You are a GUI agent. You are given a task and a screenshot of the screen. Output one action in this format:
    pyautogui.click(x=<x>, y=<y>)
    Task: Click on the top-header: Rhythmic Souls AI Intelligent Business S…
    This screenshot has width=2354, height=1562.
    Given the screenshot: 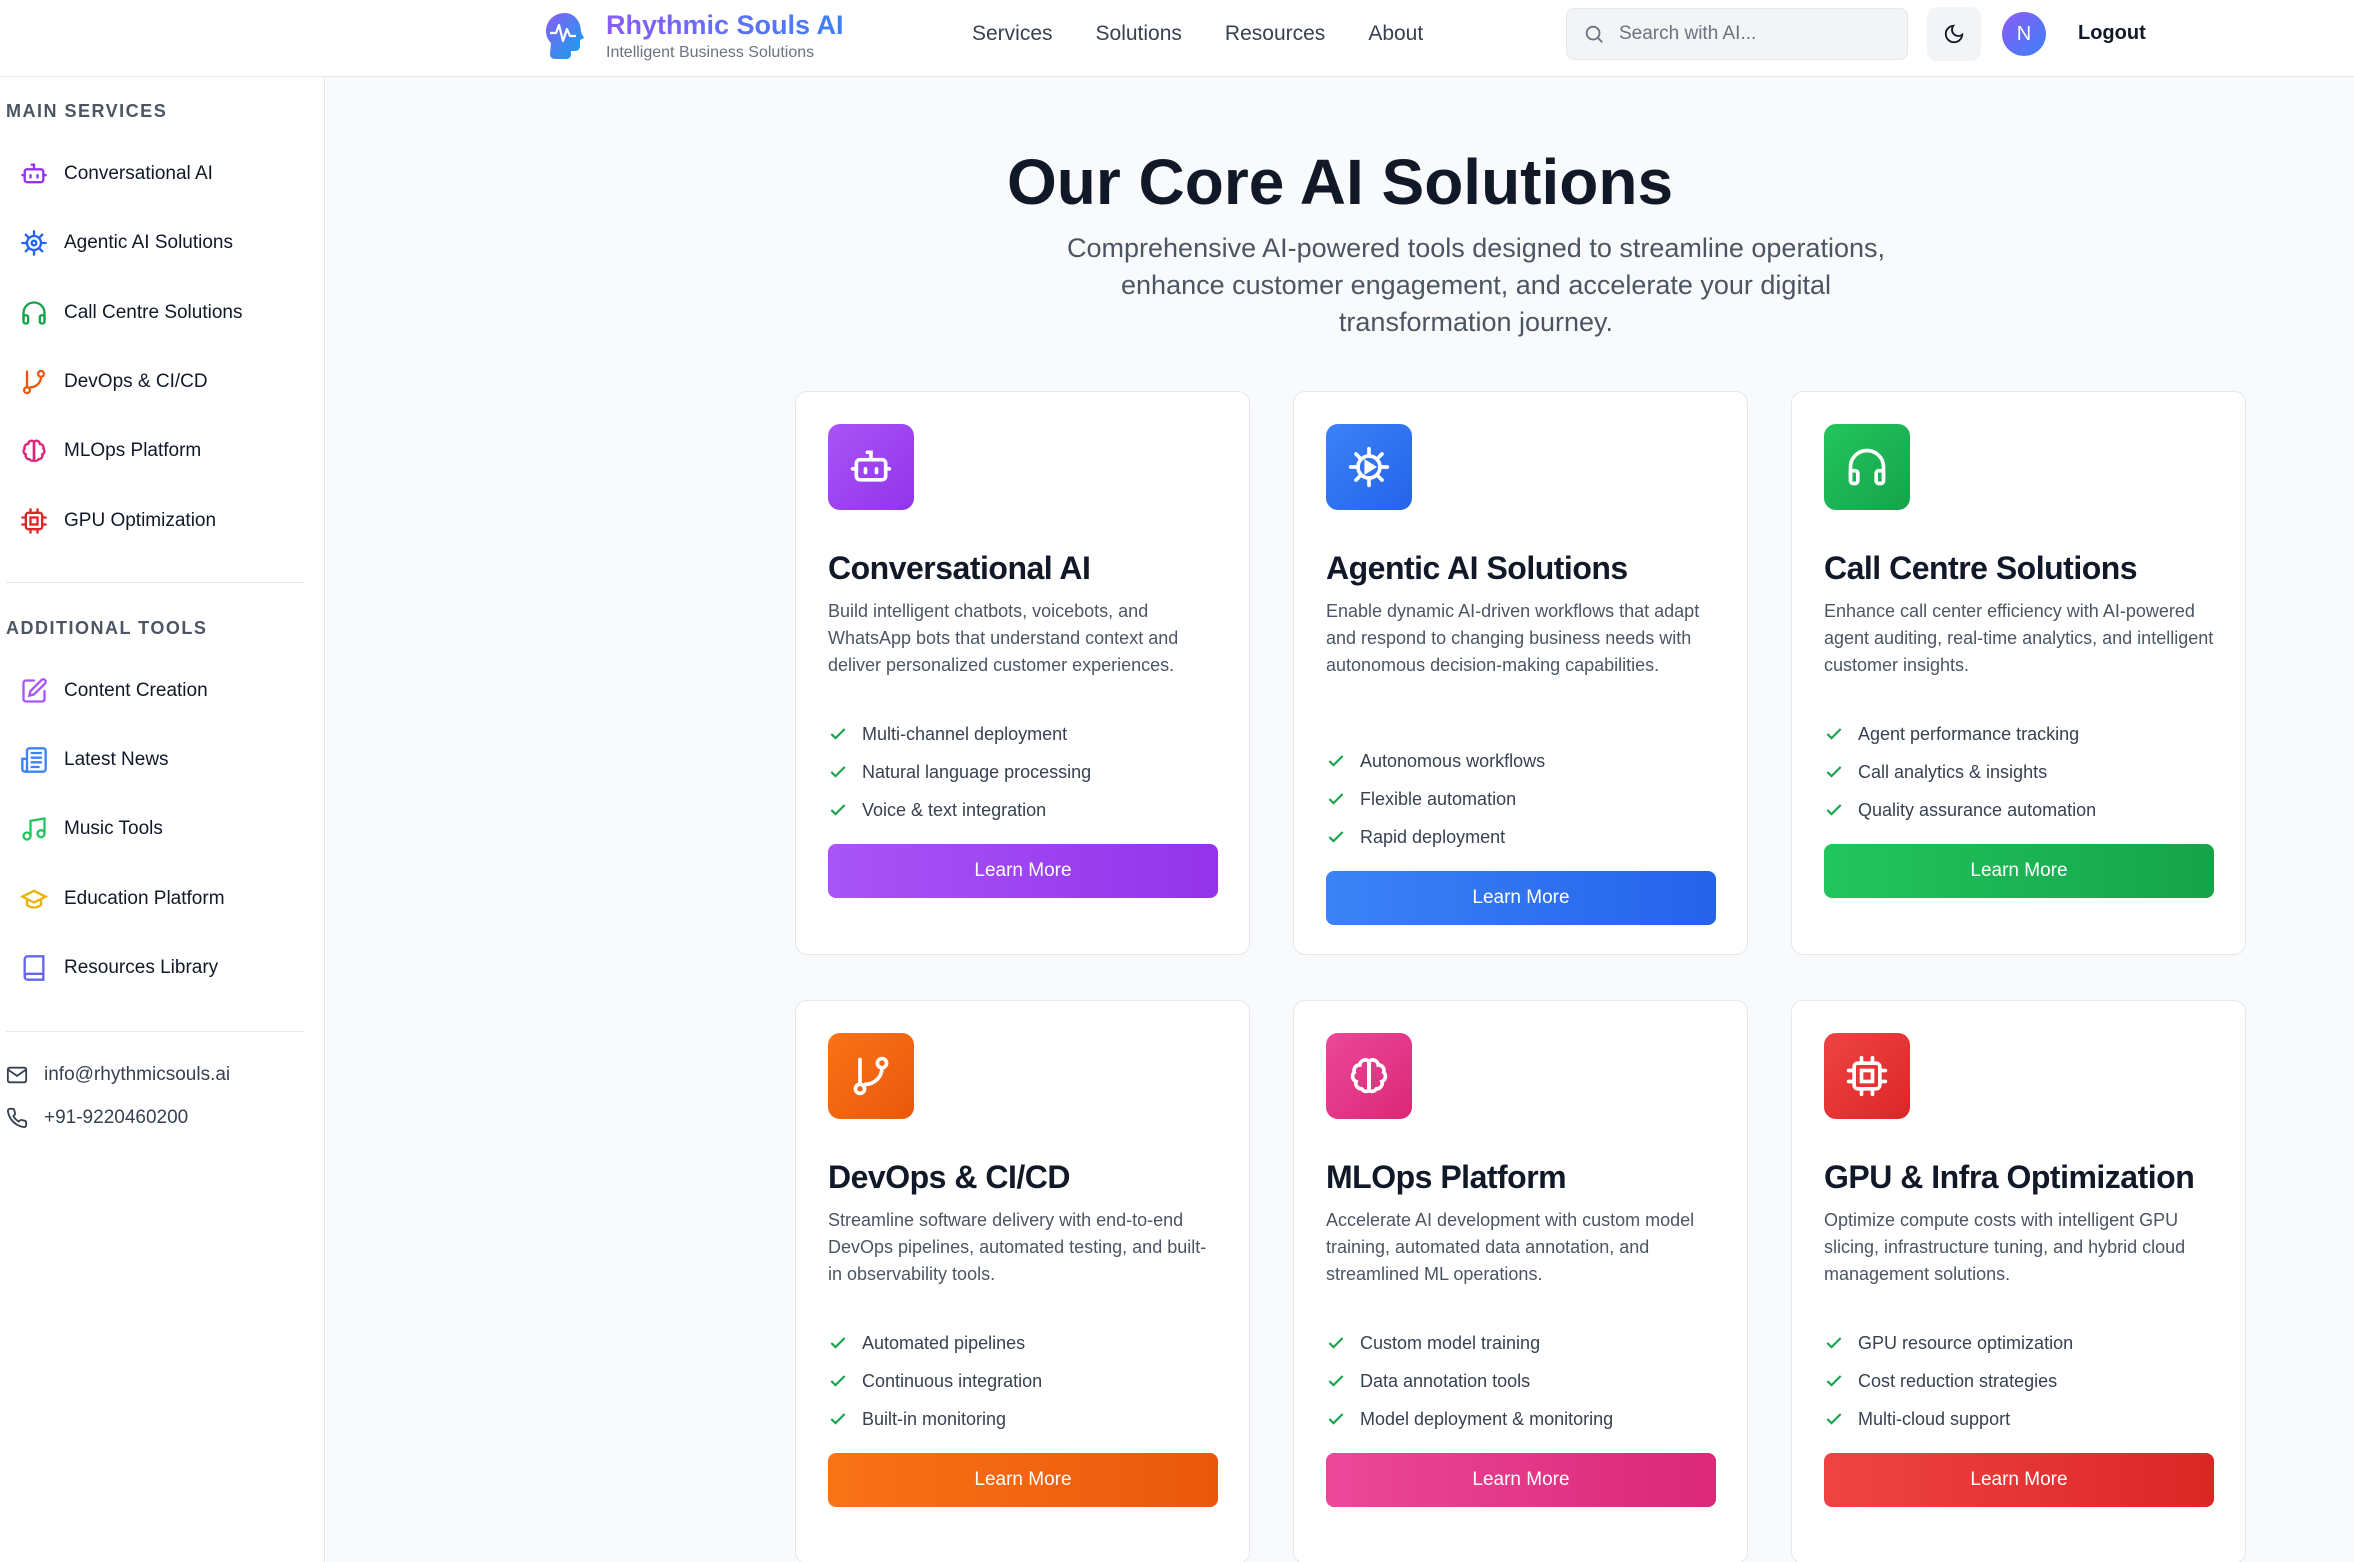 What is the action you would take?
    pyautogui.click(x=1177, y=38)
    